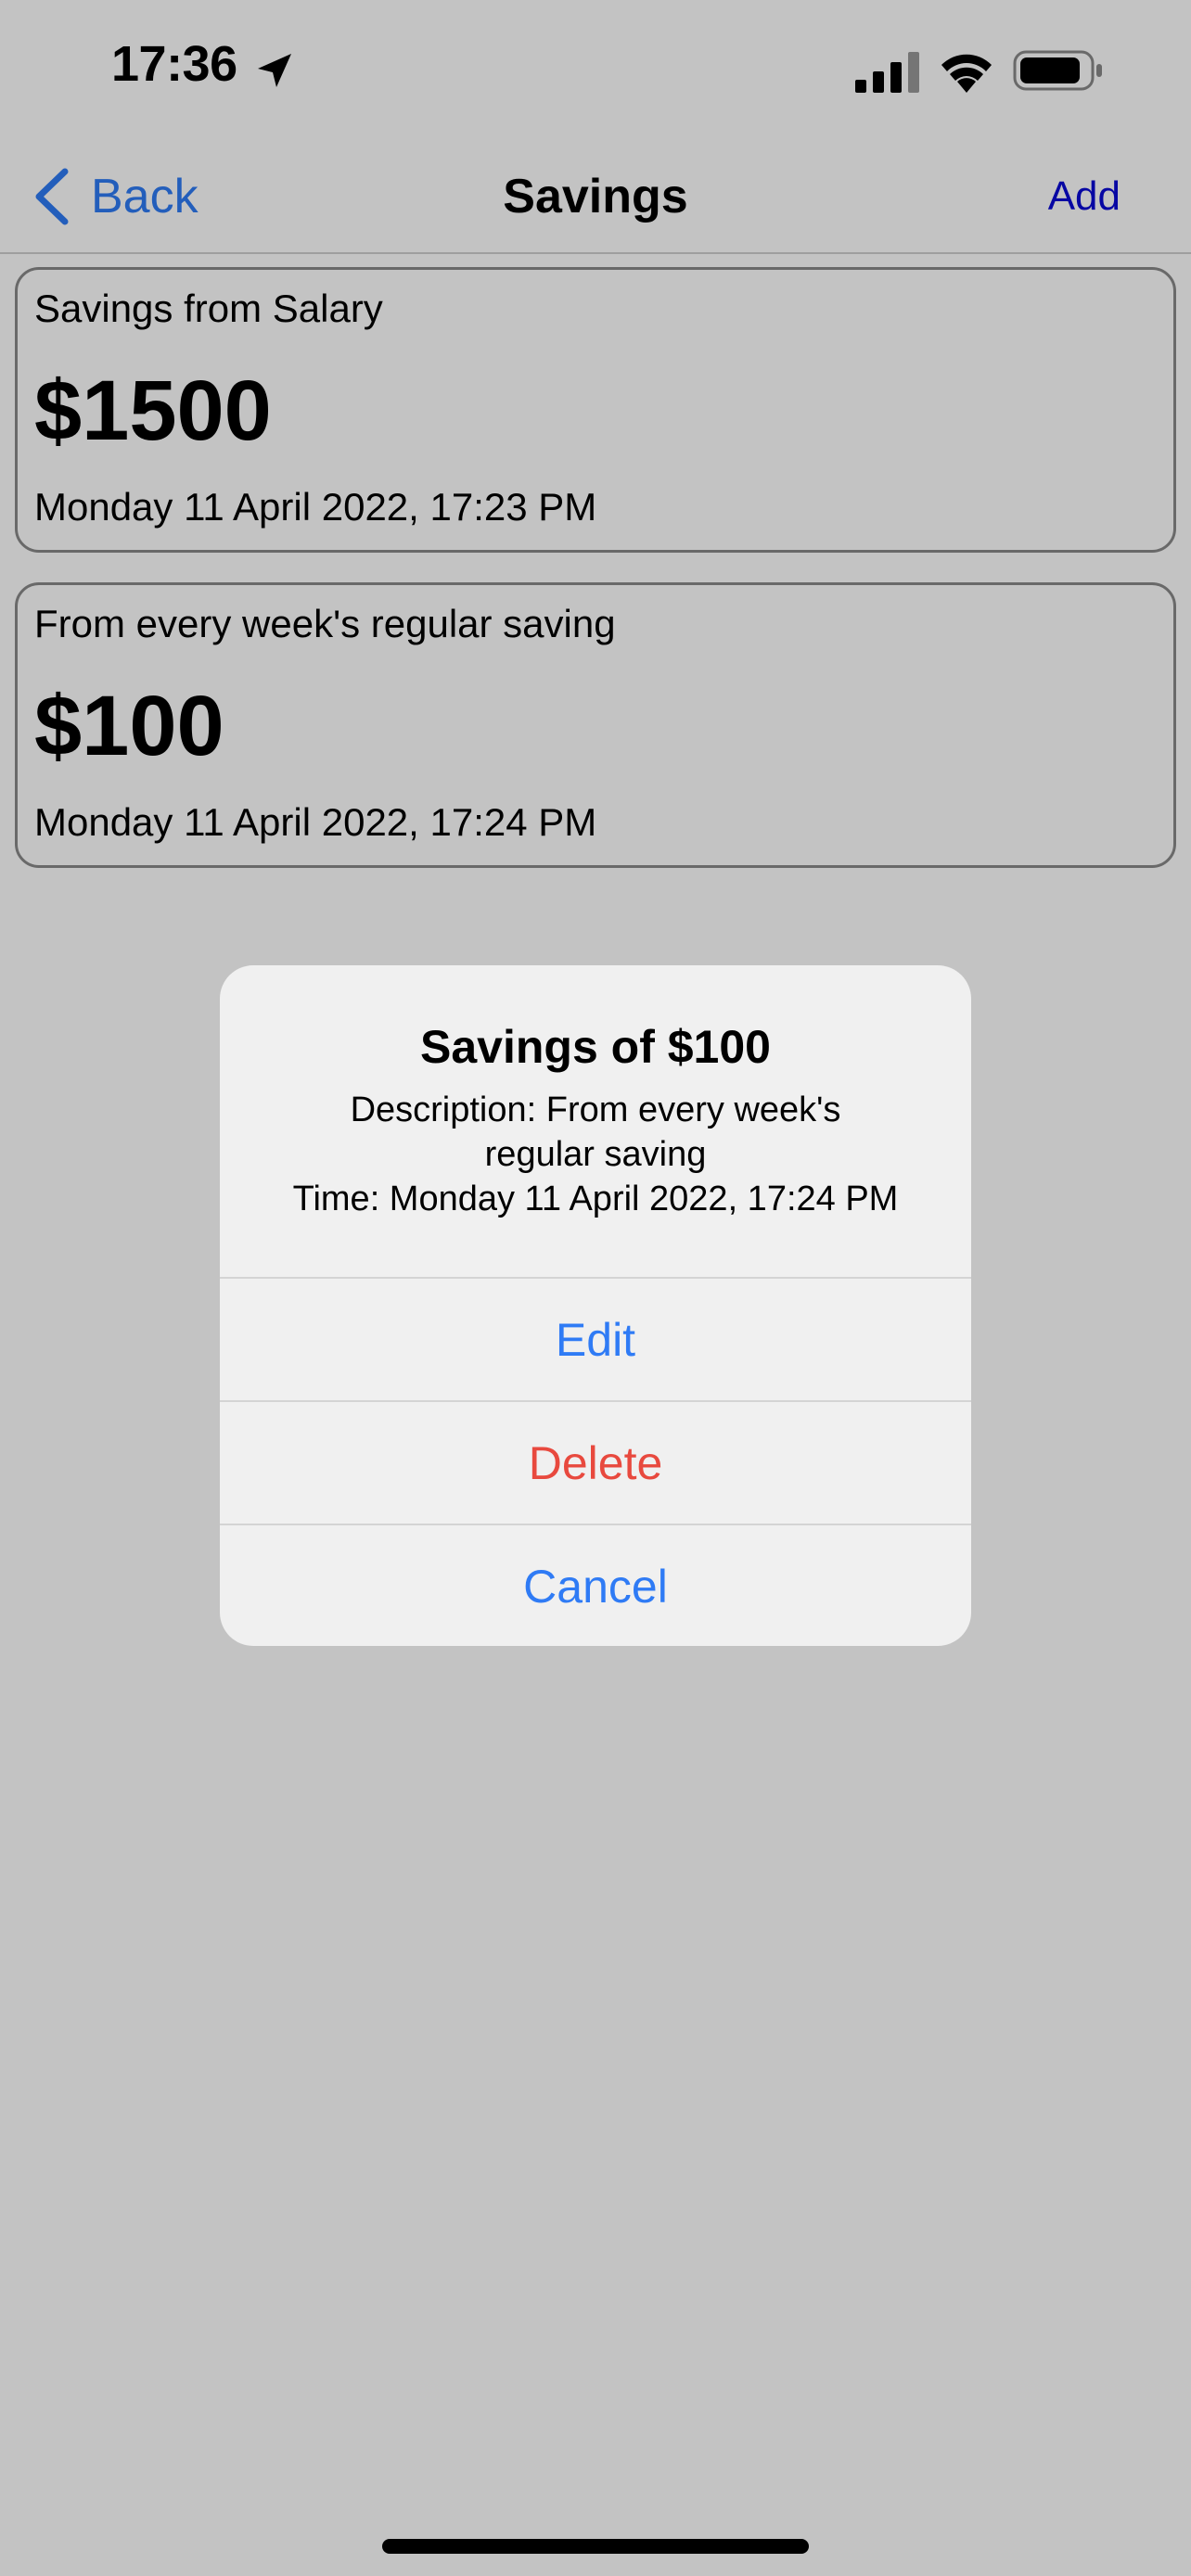 This screenshot has width=1191, height=2576. What do you see at coordinates (595, 1585) in the screenshot?
I see `cancel-button: Cancel` at bounding box center [595, 1585].